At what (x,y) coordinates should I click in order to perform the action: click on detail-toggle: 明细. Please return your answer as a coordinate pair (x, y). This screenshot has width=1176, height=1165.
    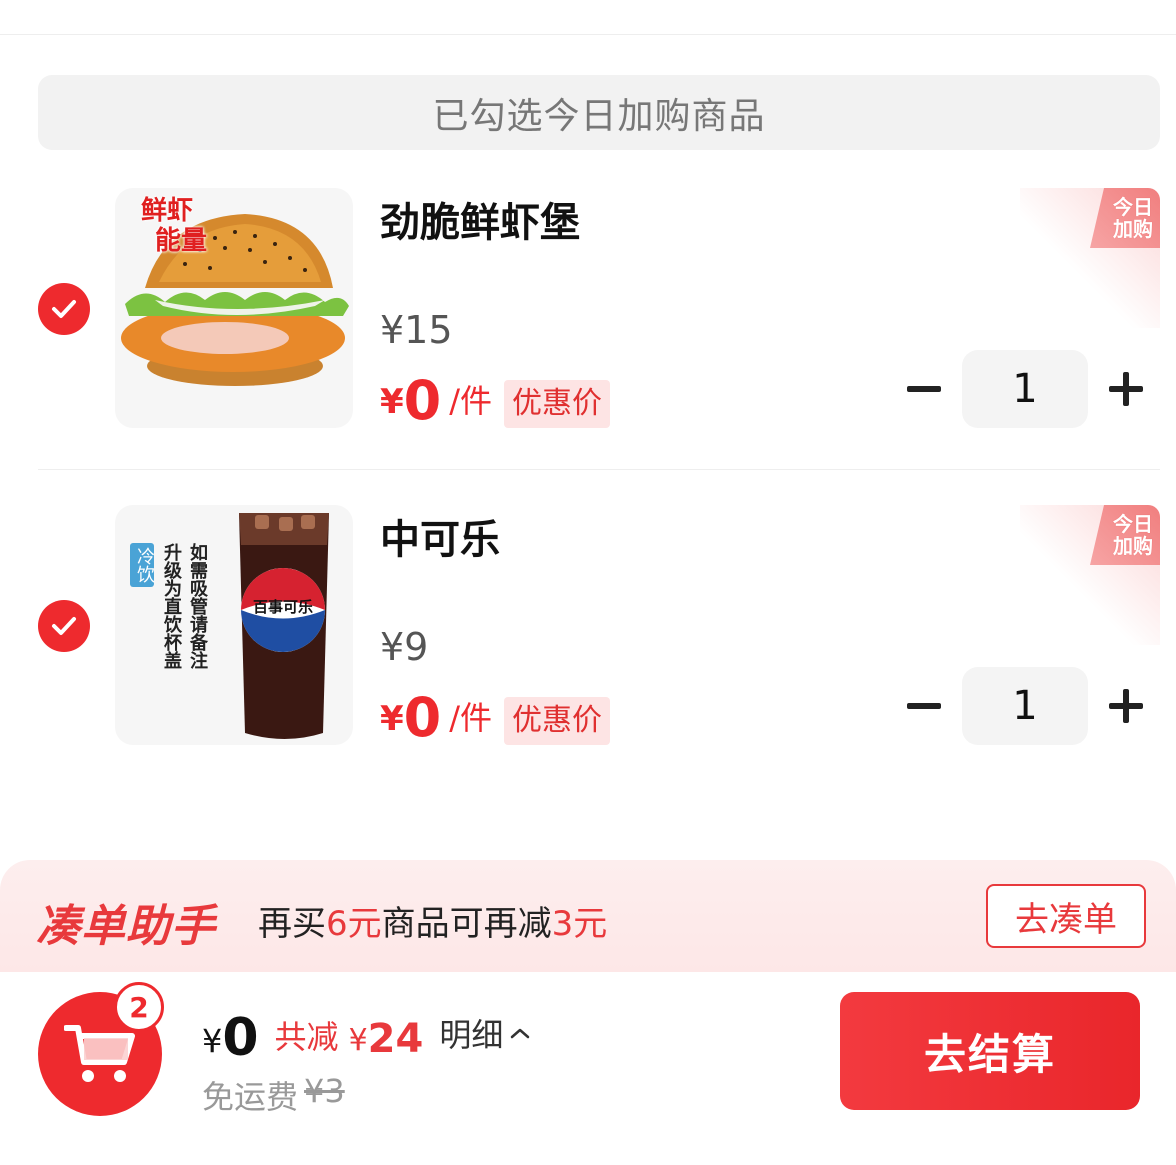
    Looking at the image, I should click on (485, 1033).